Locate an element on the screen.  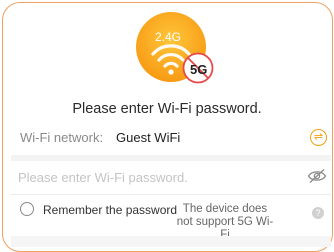
remember-password-radio is located at coordinates (27, 209).